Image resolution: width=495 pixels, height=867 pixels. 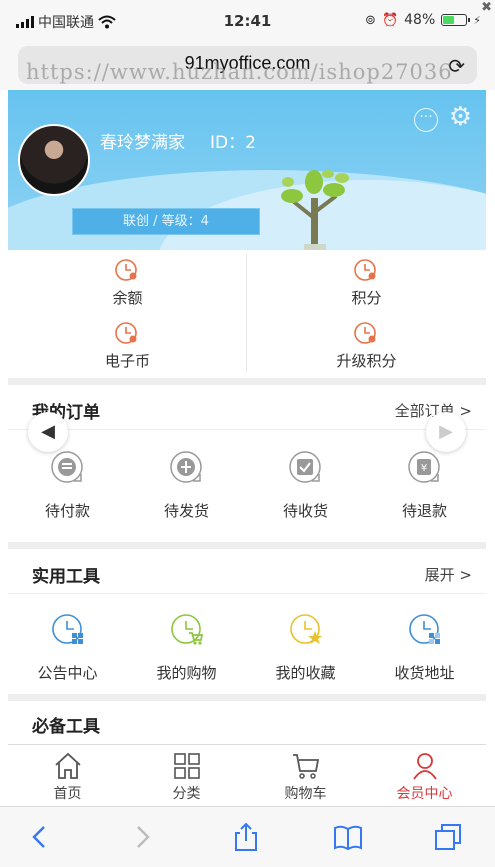 I want to click on coins-icon, so click(x=67, y=467).